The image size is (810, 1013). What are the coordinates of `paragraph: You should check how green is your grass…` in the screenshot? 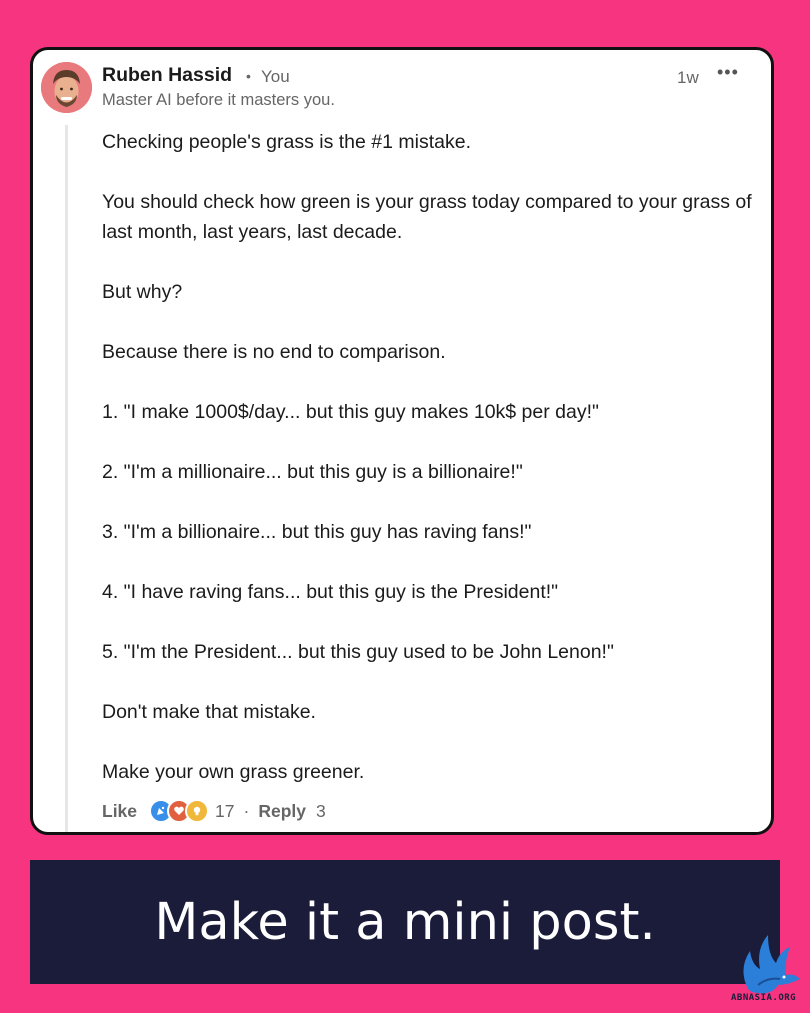 It's located at (427, 217).